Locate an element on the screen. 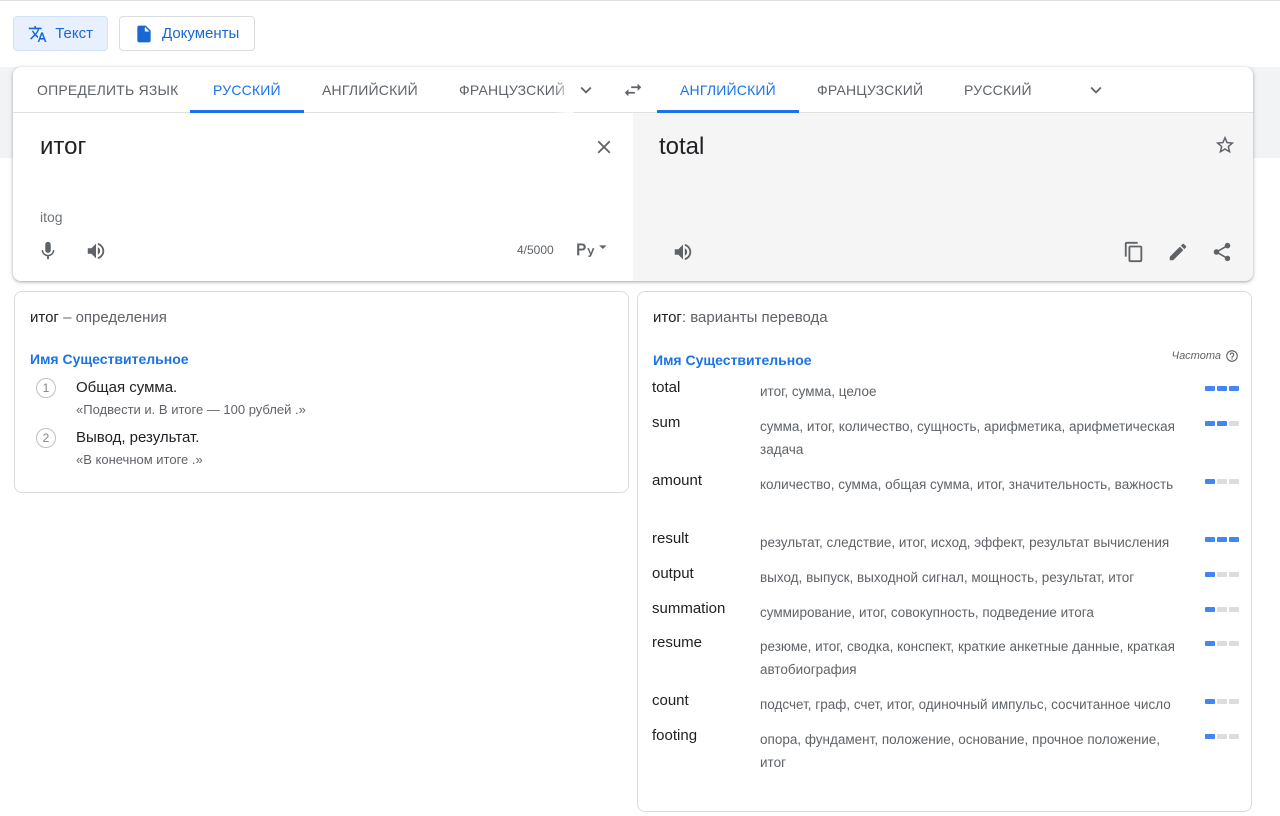 Image resolution: width=1280 pixels, height=816 pixels. definitions-title: итог – определения is located at coordinates (98, 317).